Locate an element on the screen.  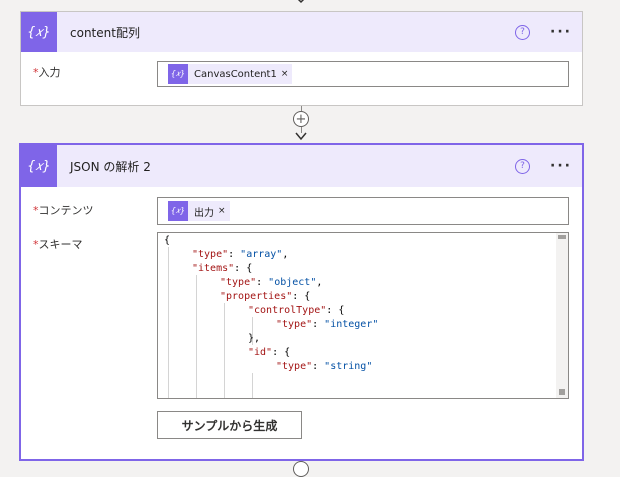
plus-icon: + is located at coordinates (301, 119).